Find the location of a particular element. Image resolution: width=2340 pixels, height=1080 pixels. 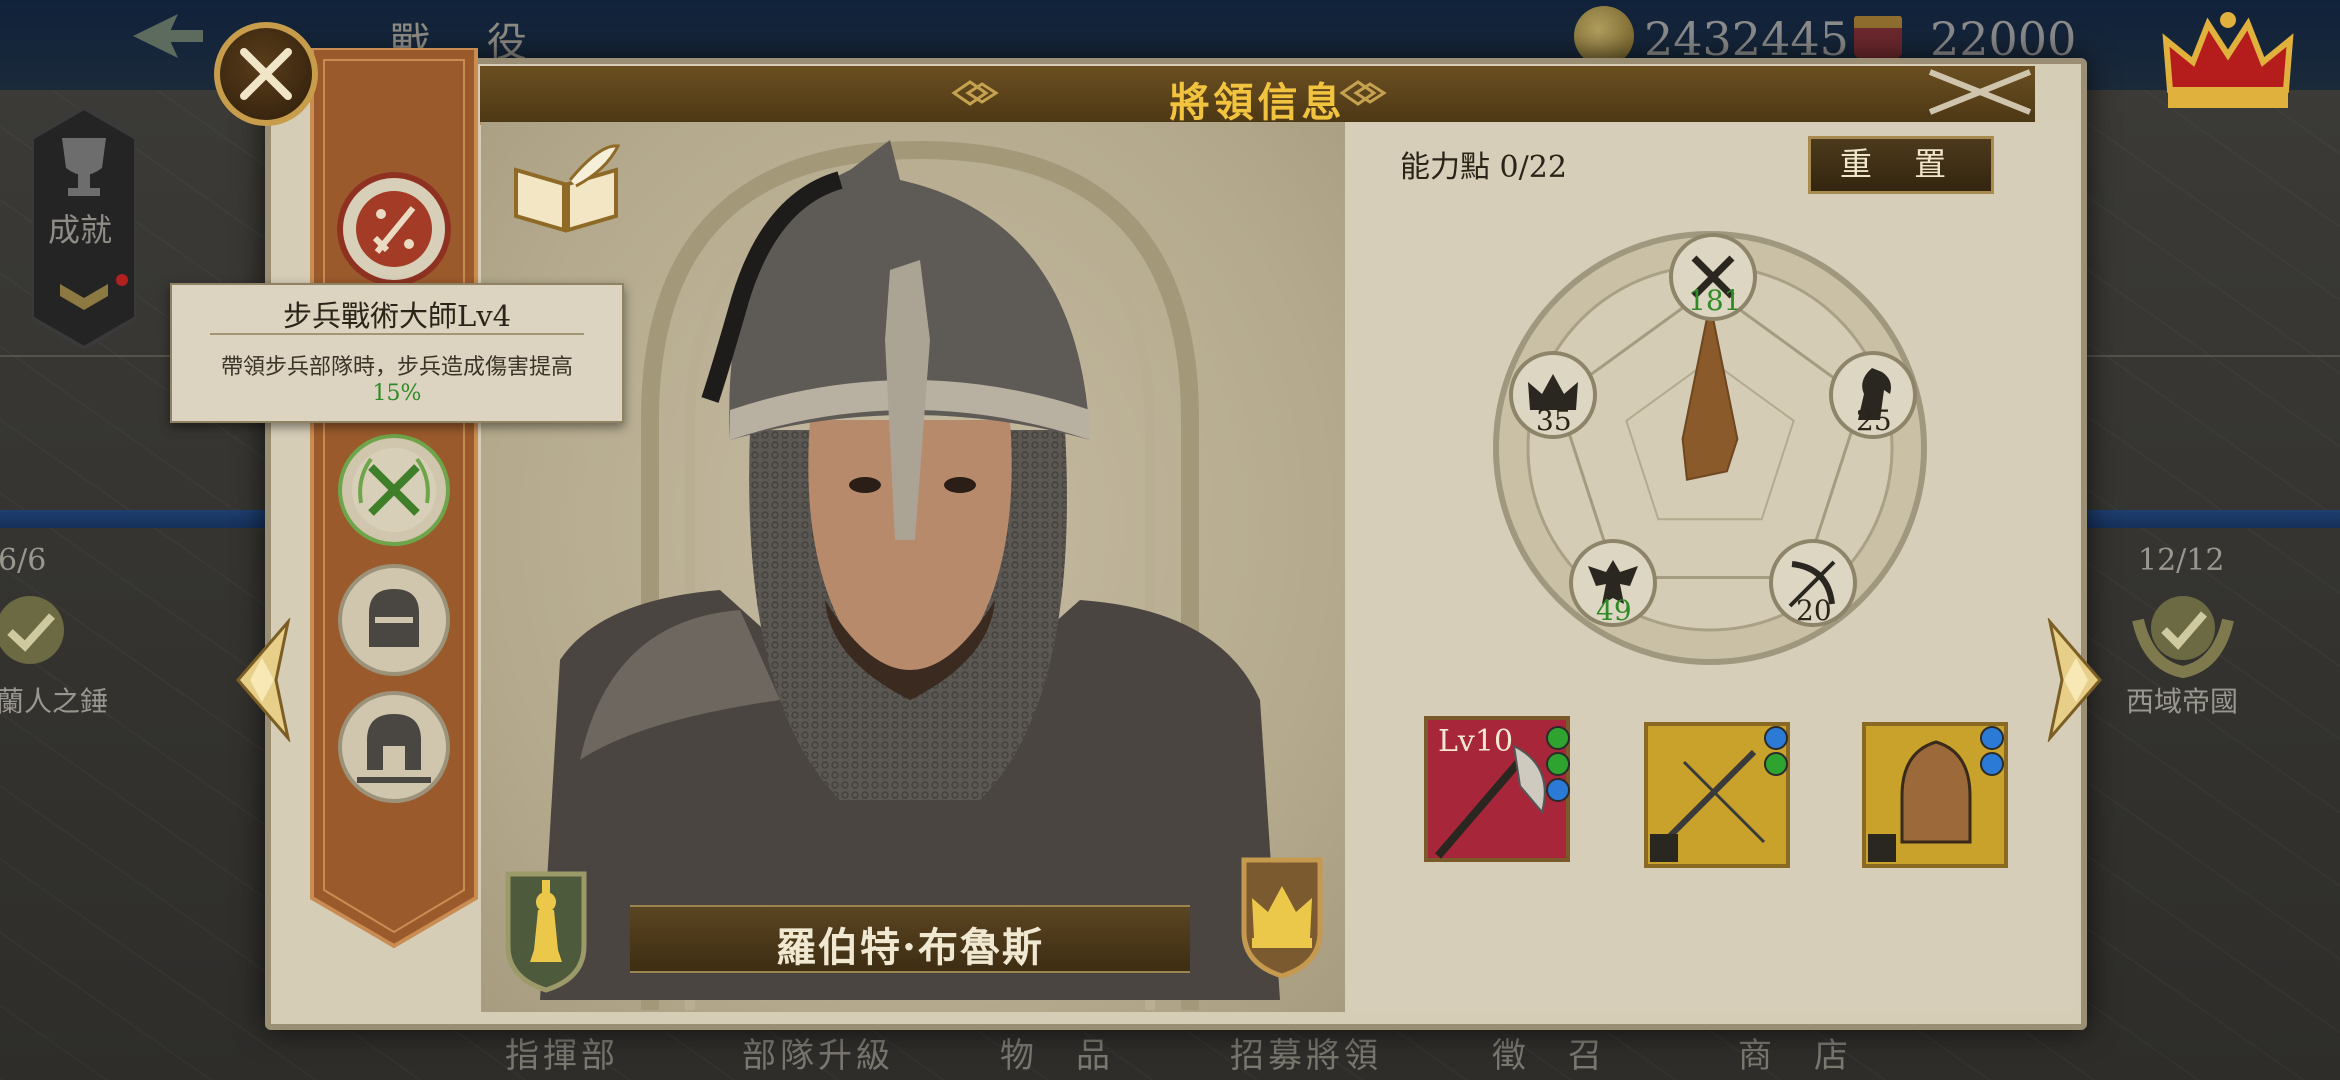

stat-infantry-value: 181 is located at coordinates (1715, 300).